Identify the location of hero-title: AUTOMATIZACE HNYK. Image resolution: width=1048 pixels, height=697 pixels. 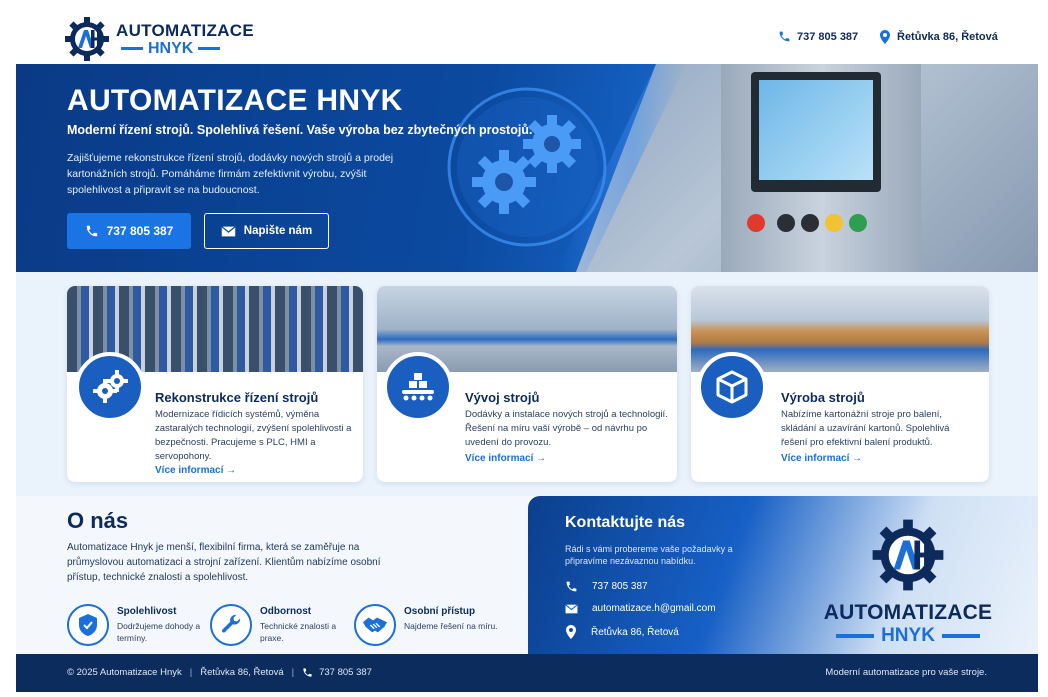
(235, 100).